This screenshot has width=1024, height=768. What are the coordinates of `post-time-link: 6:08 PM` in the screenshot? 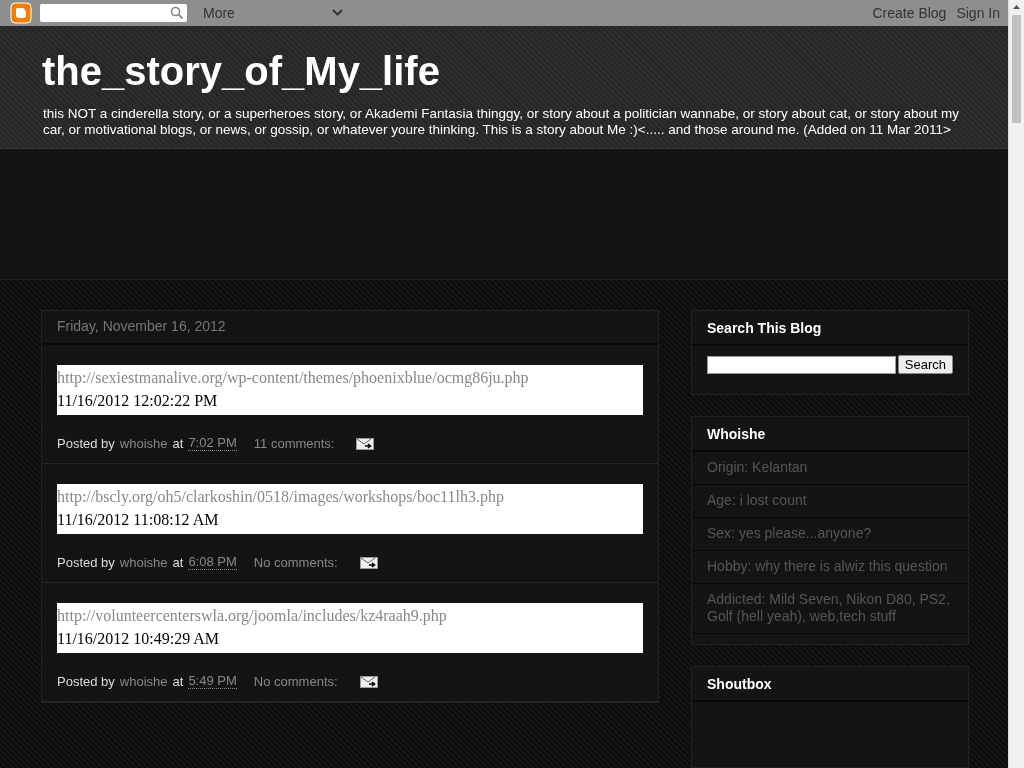 It's located at (212, 562).